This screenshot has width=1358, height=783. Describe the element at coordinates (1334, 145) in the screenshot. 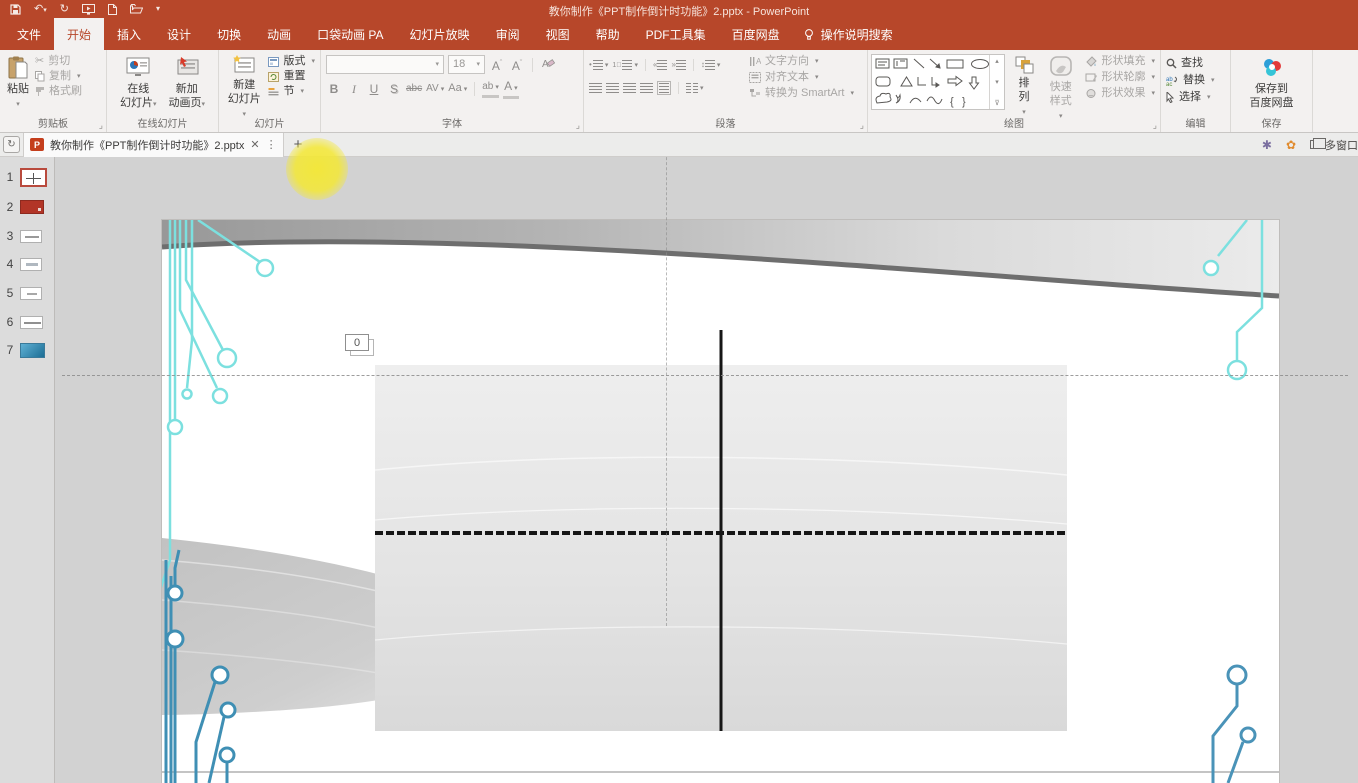

I see `multi-window-button: 多窗口` at that location.